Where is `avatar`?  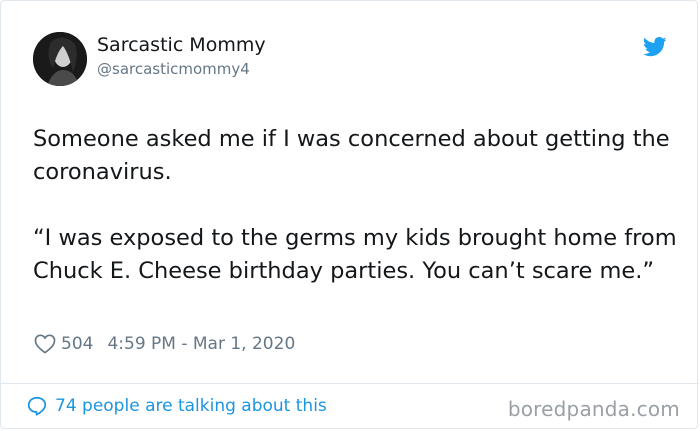
avatar is located at coordinates (60, 59).